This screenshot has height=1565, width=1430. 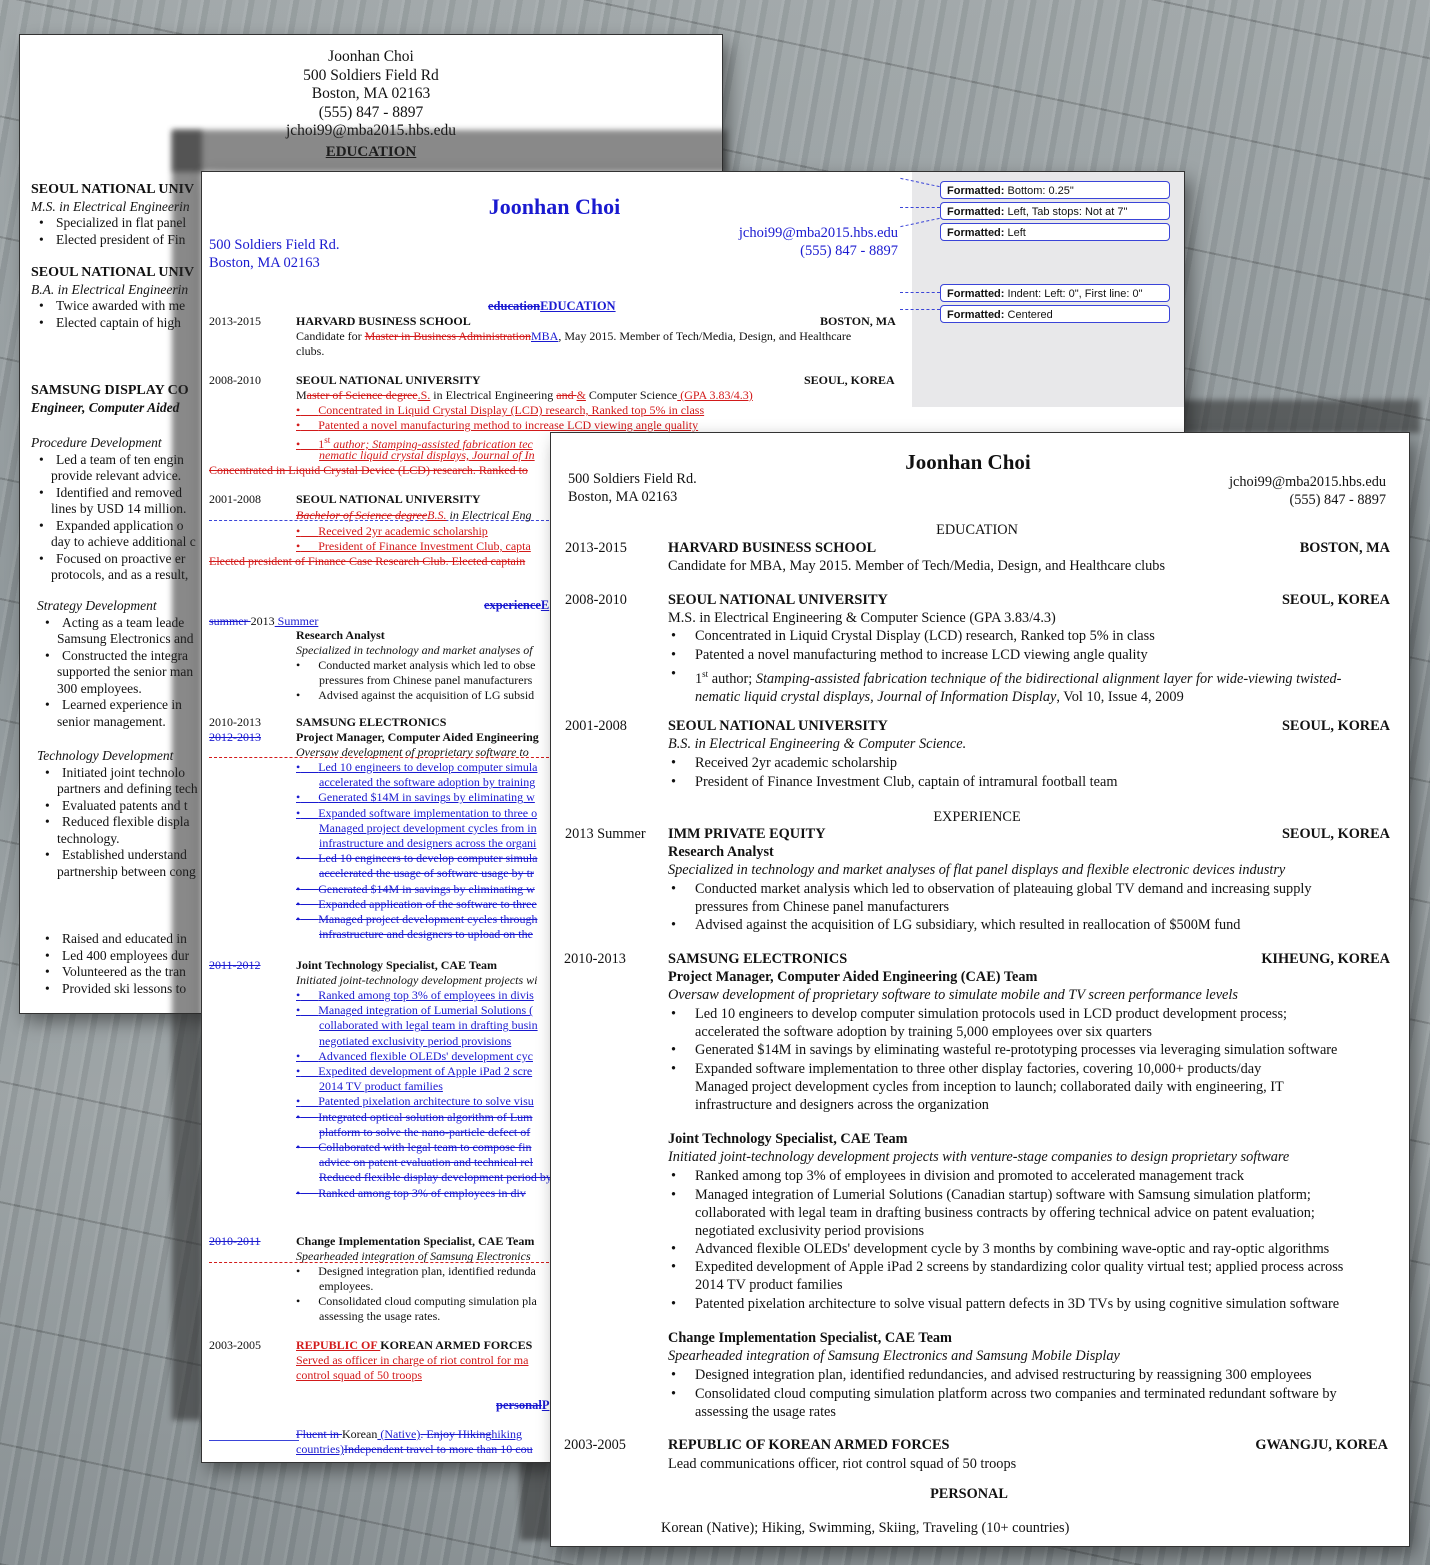 What do you see at coordinates (1055, 211) in the screenshot?
I see `formatting-balloon: Formatted: Left, Tab stops: Not at 7"` at bounding box center [1055, 211].